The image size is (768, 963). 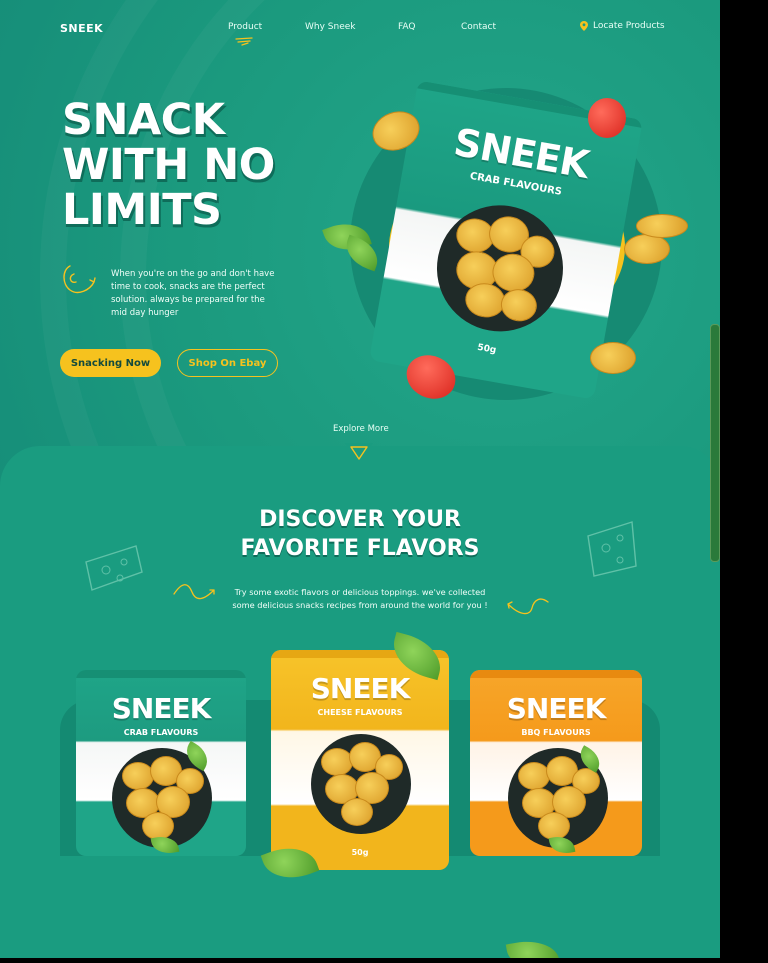 What do you see at coordinates (161, 732) in the screenshot?
I see `bag-flavour: CRAB FLAVOURS` at bounding box center [161, 732].